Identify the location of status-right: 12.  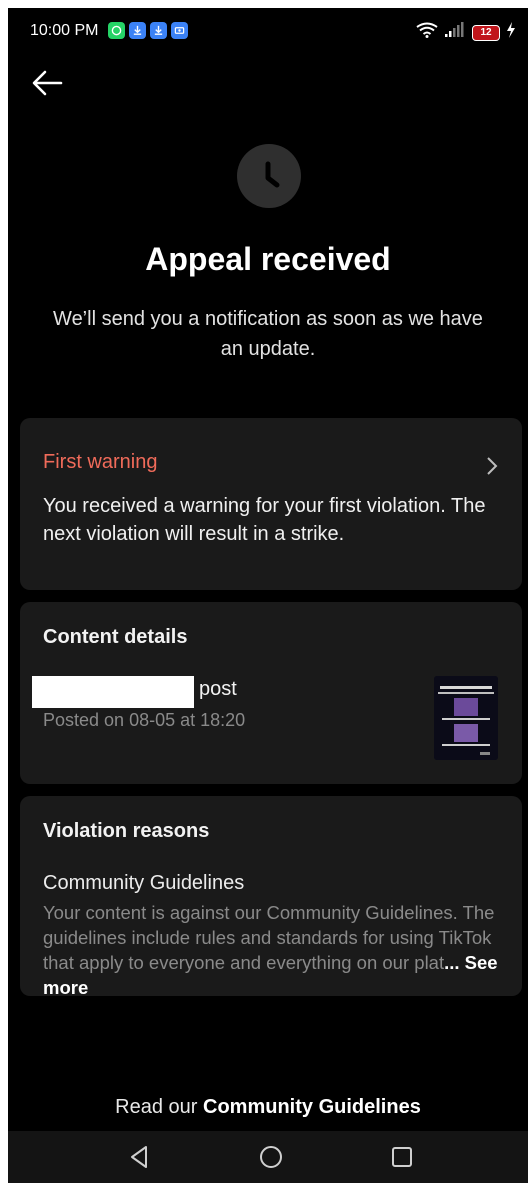
(466, 32).